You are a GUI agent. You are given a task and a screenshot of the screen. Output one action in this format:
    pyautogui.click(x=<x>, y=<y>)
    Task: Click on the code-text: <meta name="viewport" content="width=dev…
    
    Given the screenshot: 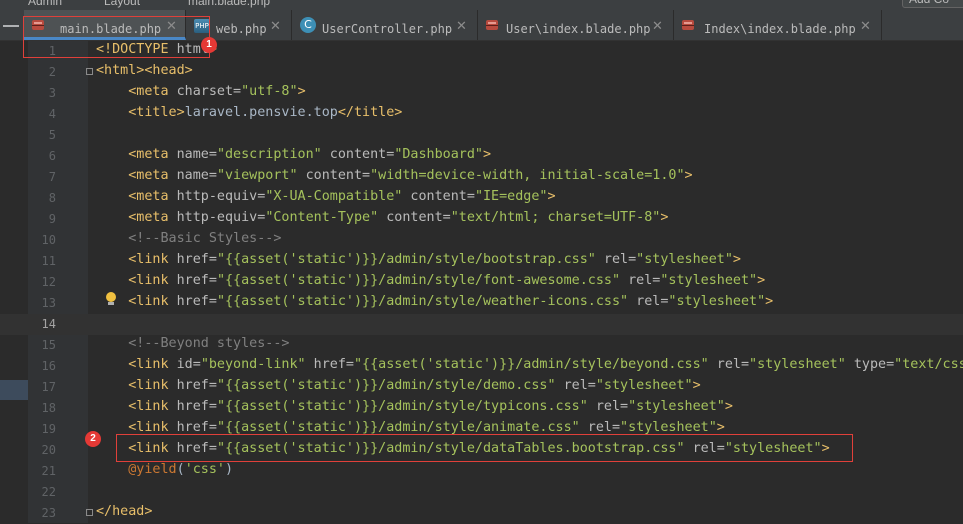 What is the action you would take?
    pyautogui.click(x=394, y=175)
    